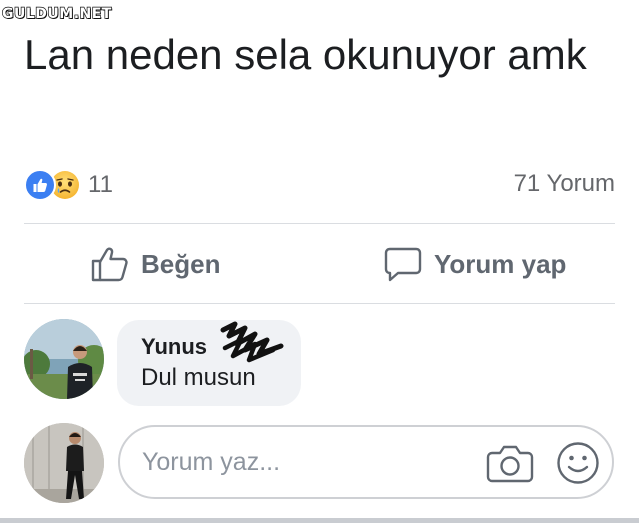 The image size is (639, 523). Describe the element at coordinates (403, 264) in the screenshot. I see `speech-bubble-icon` at that location.